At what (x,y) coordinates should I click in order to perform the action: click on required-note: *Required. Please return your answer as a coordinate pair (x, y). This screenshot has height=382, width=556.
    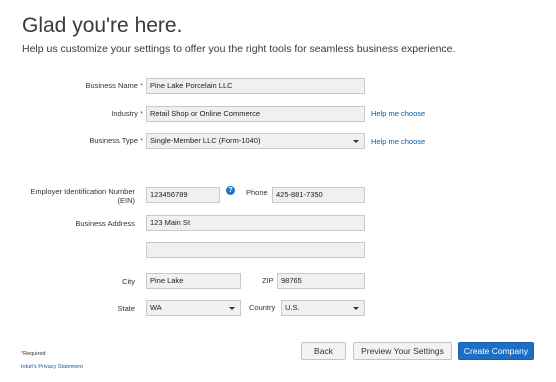
    Looking at the image, I should click on (33, 354).